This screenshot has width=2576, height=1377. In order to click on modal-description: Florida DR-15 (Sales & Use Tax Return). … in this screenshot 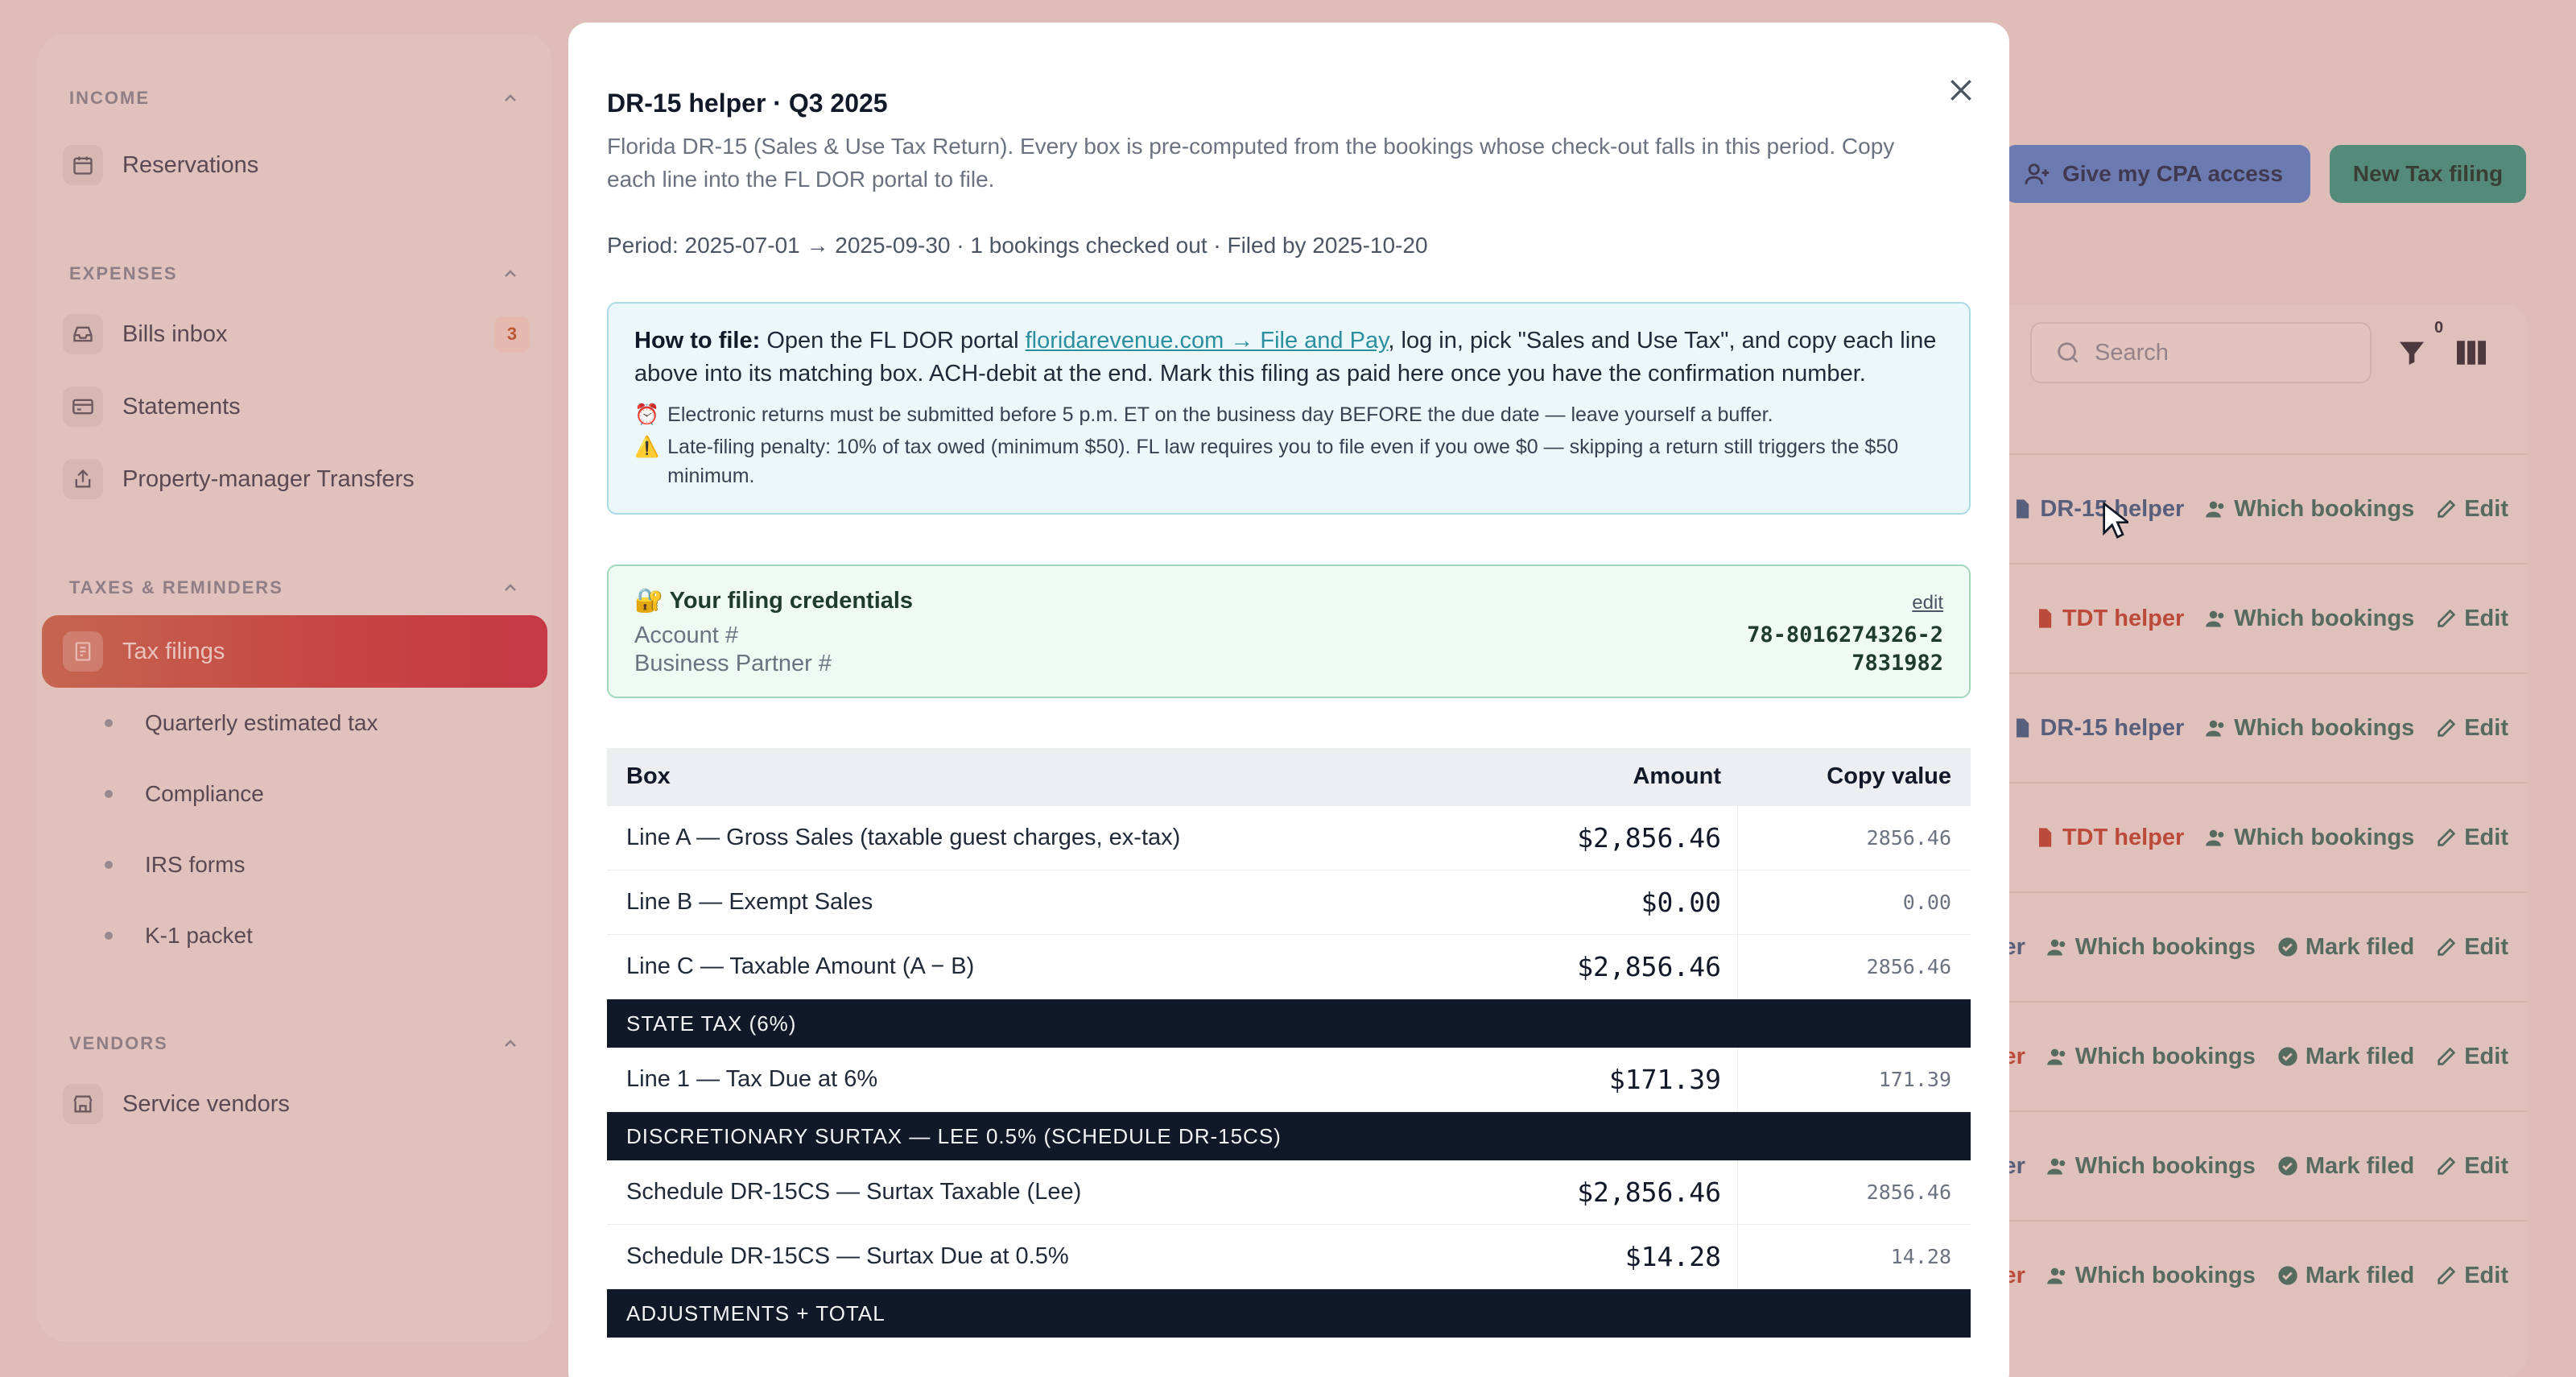, I will do `click(1251, 163)`.